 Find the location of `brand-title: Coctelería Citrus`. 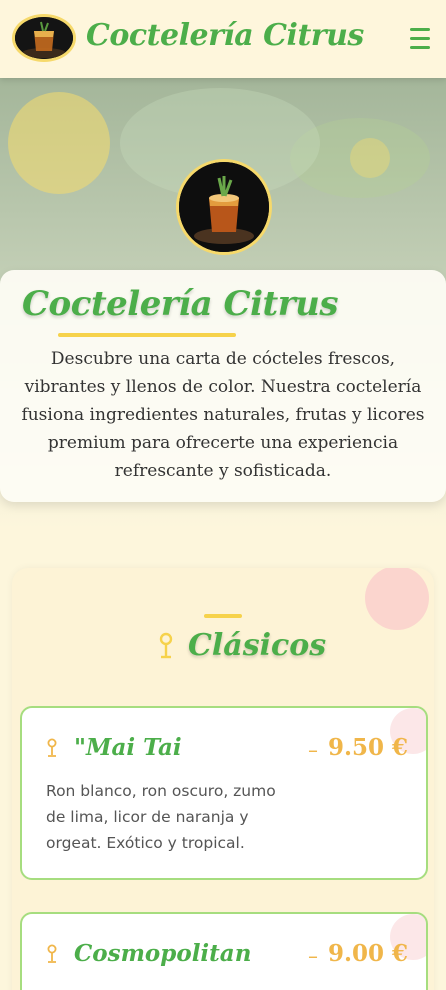

brand-title: Coctelería Citrus is located at coordinates (225, 35).